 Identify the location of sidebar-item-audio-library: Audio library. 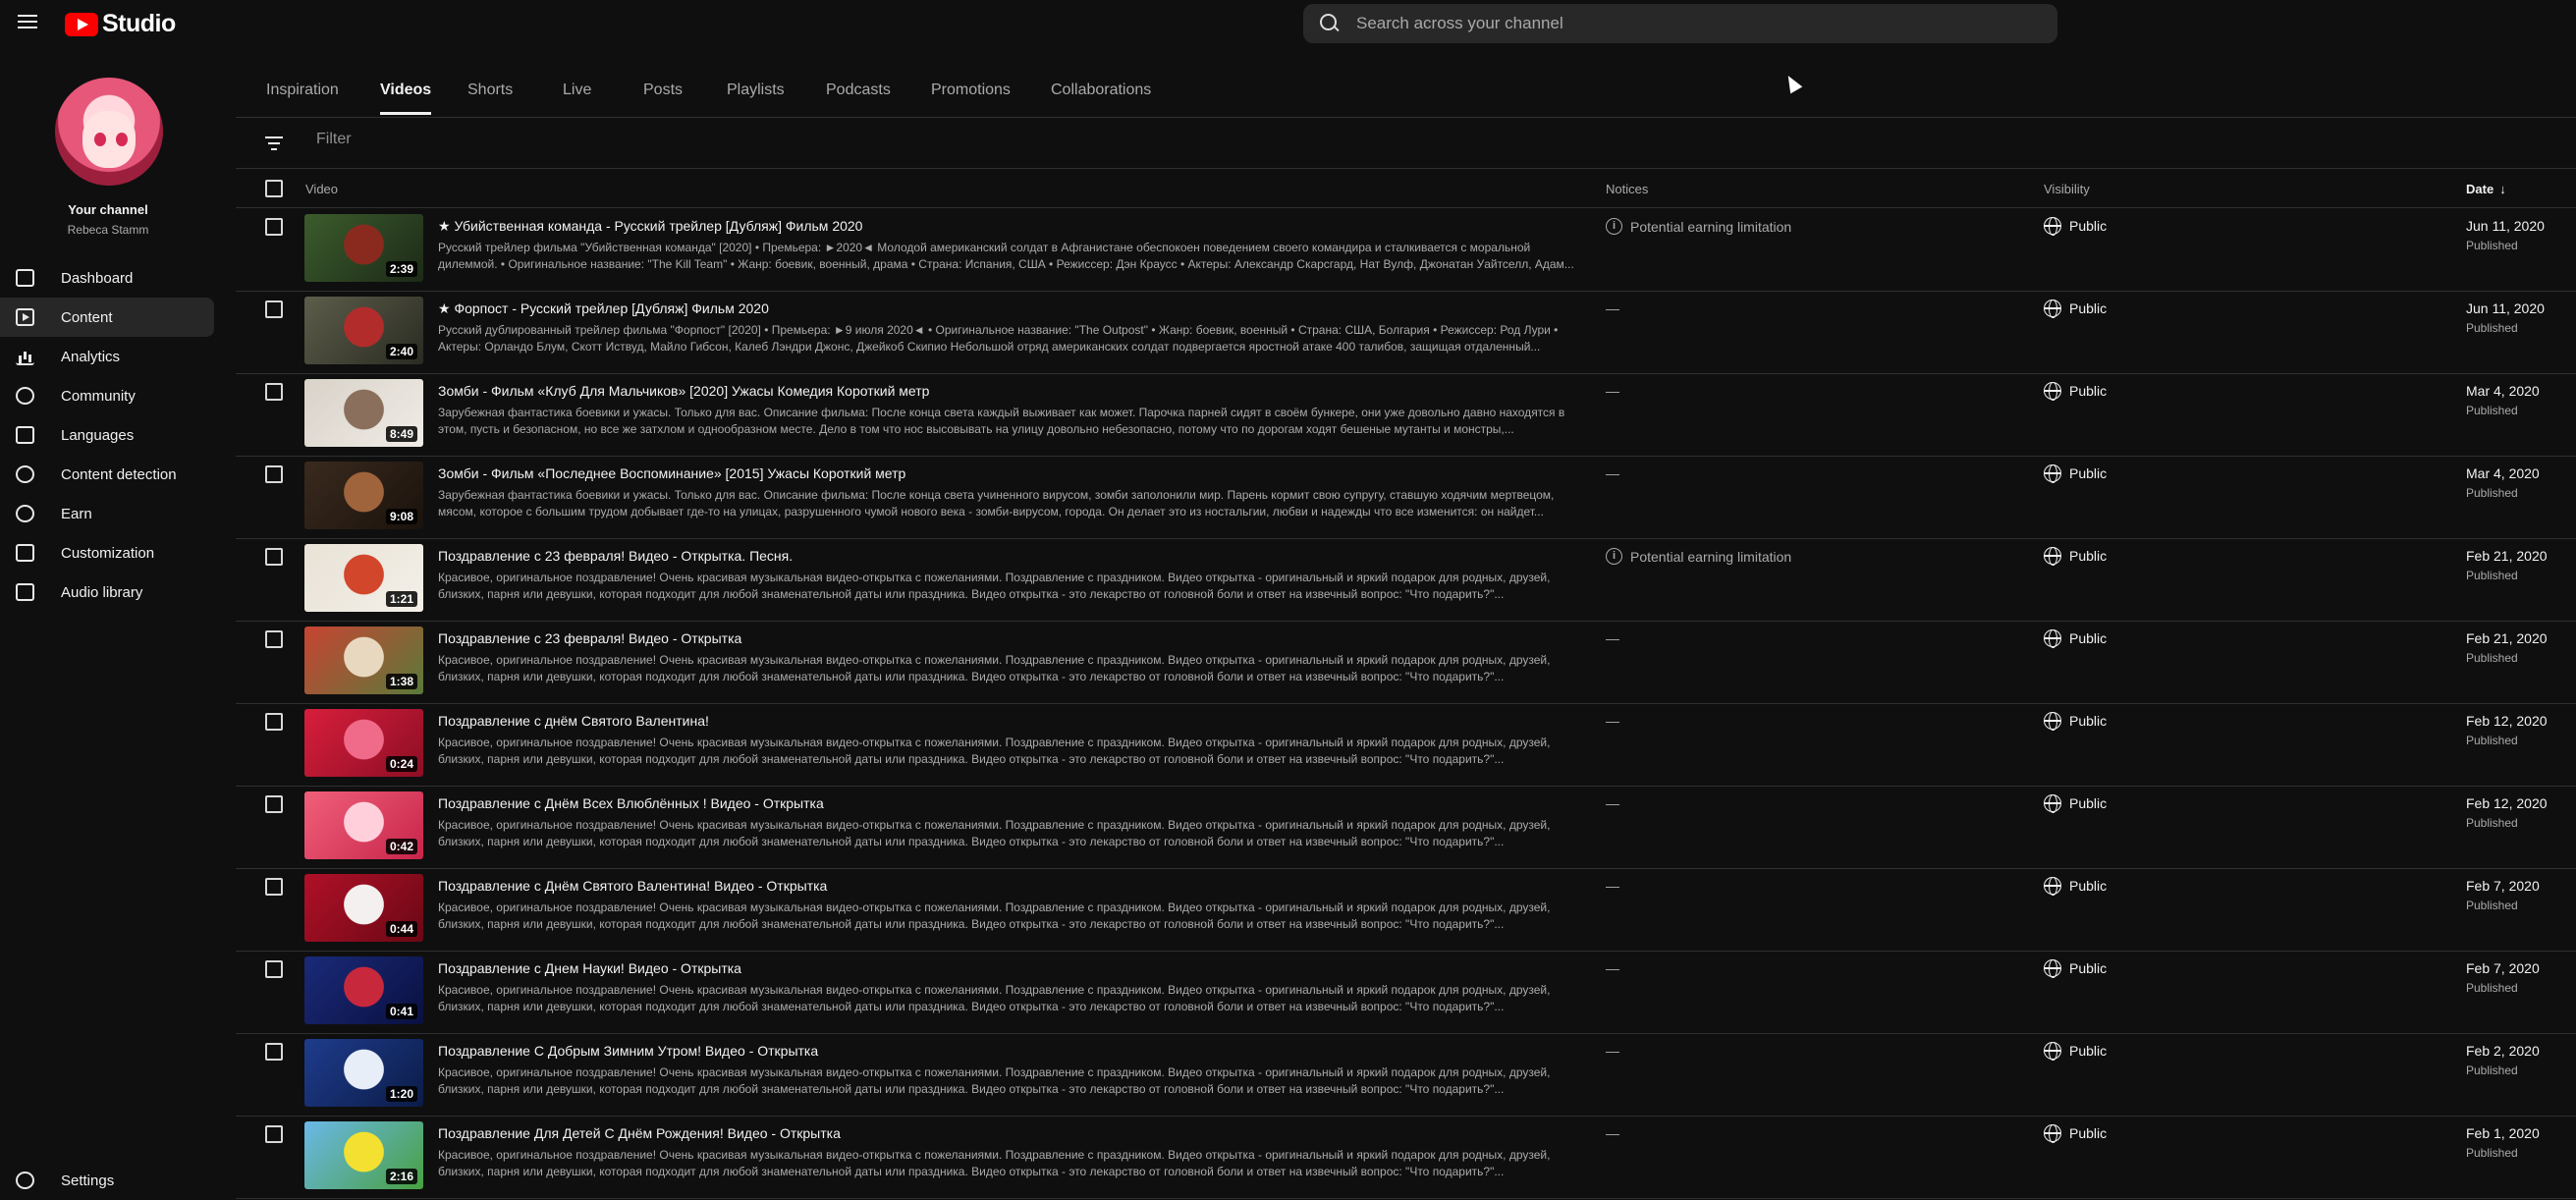
(107, 592).